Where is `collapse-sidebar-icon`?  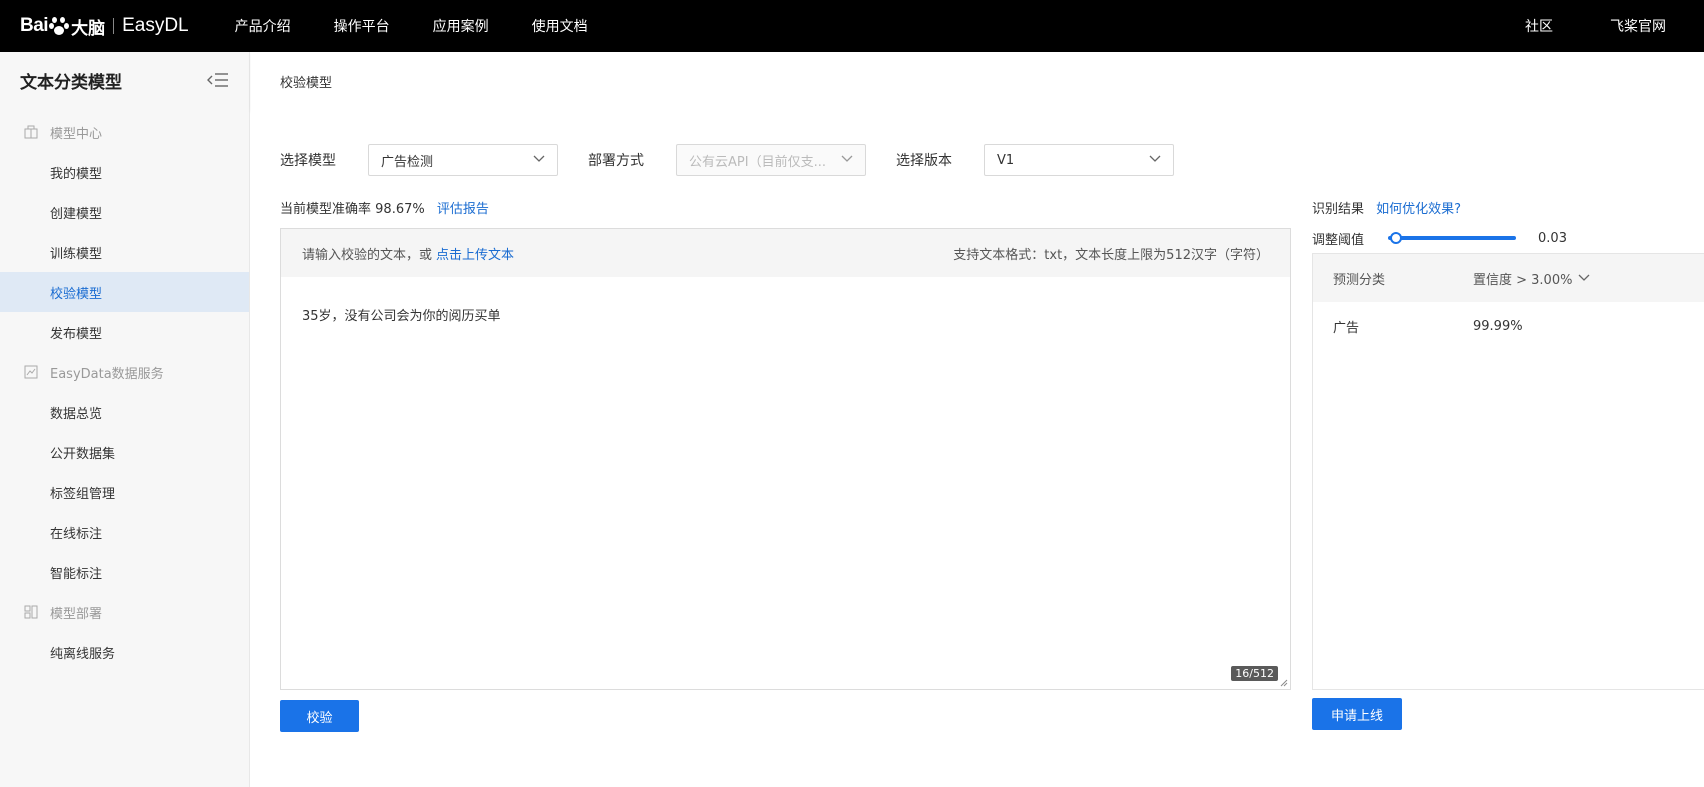 collapse-sidebar-icon is located at coordinates (218, 80).